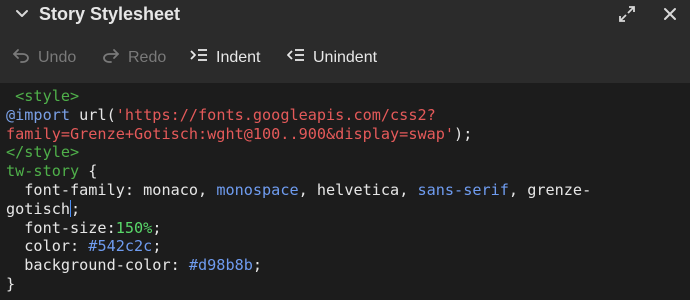 This screenshot has width=690, height=300. Describe the element at coordinates (220, 265) in the screenshot. I see `background-color-value: #d98b8b` at that location.